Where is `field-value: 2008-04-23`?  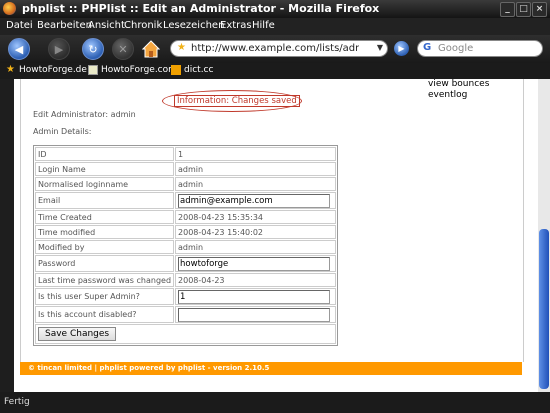 field-value: 2008-04-23 is located at coordinates (256, 280).